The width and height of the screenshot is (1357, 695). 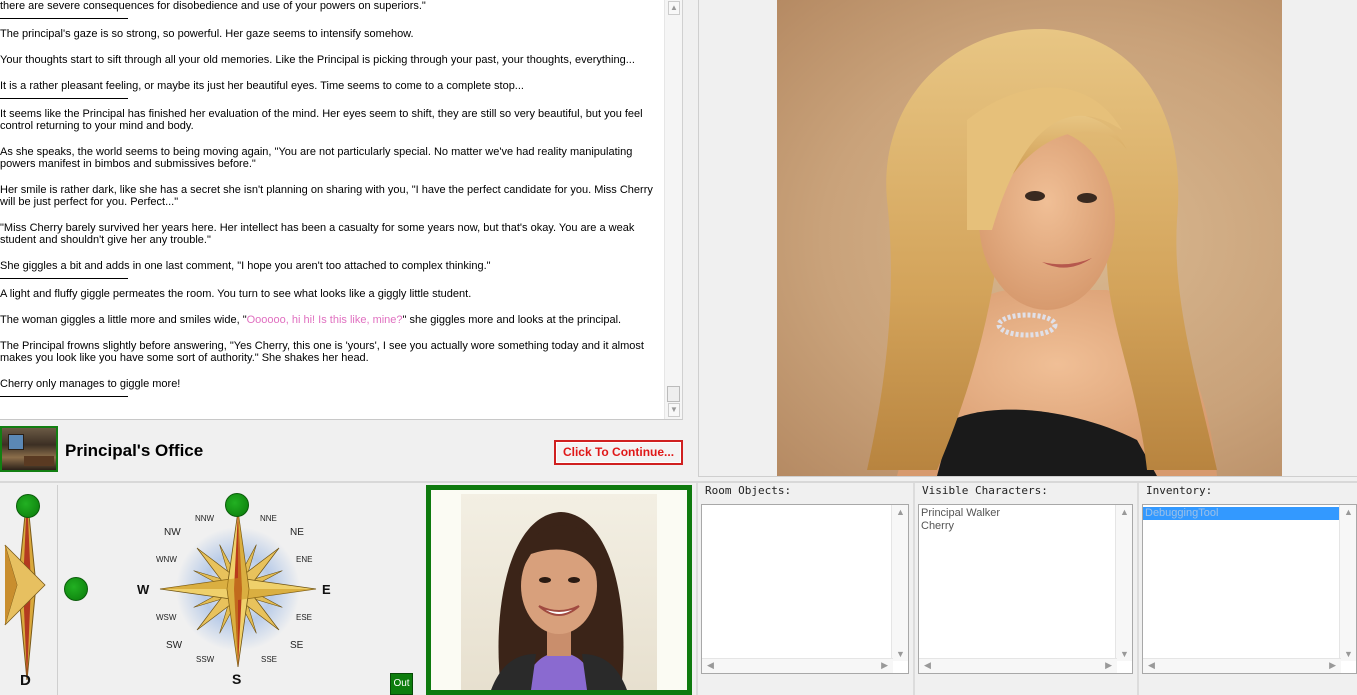 What do you see at coordinates (1347, 583) in the screenshot?
I see `inventory-vscroll: ▲ ▼` at bounding box center [1347, 583].